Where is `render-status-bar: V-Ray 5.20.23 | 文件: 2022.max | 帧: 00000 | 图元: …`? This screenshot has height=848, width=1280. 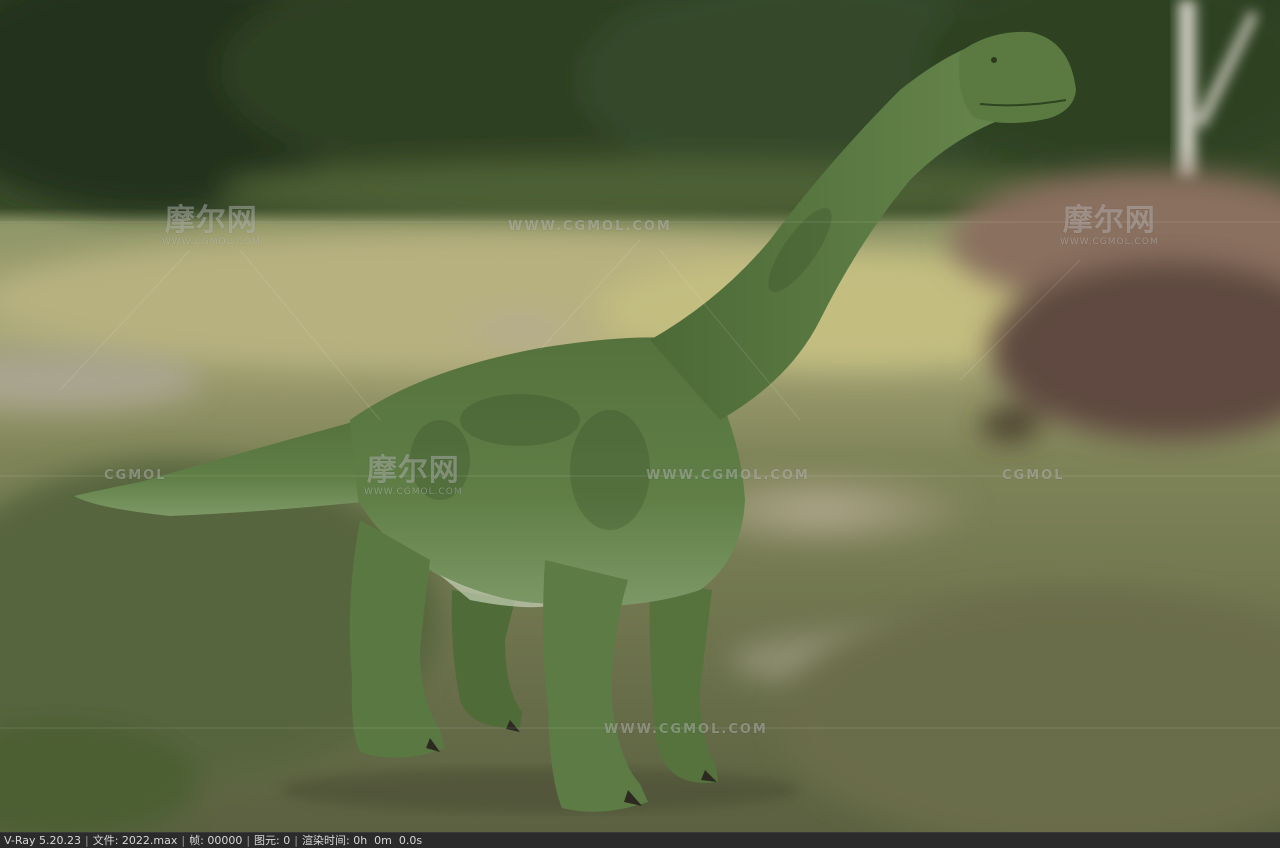
render-status-bar: V-Ray 5.20.23 | 文件: 2022.max | 帧: 00000 | 图元: … is located at coordinates (640, 840).